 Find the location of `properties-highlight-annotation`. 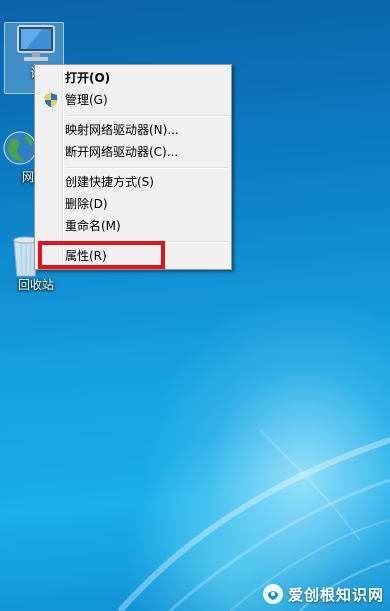

properties-highlight-annotation is located at coordinates (101, 255).